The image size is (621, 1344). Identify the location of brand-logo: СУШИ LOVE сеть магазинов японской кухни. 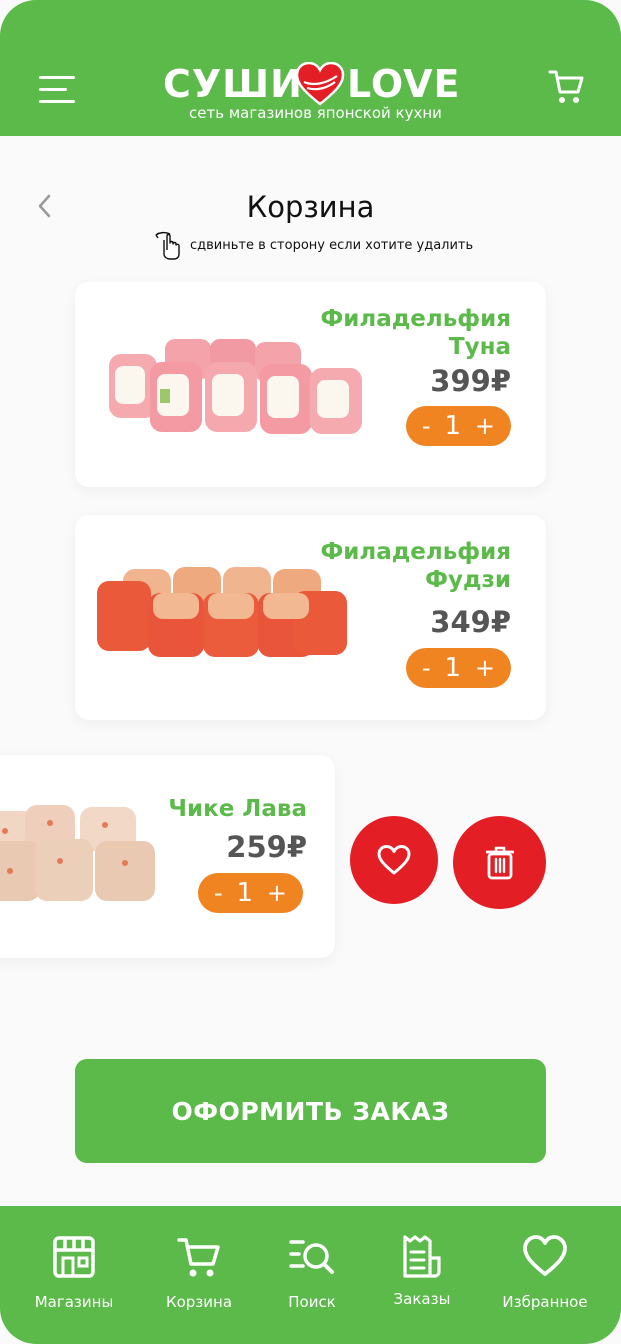
(311, 92).